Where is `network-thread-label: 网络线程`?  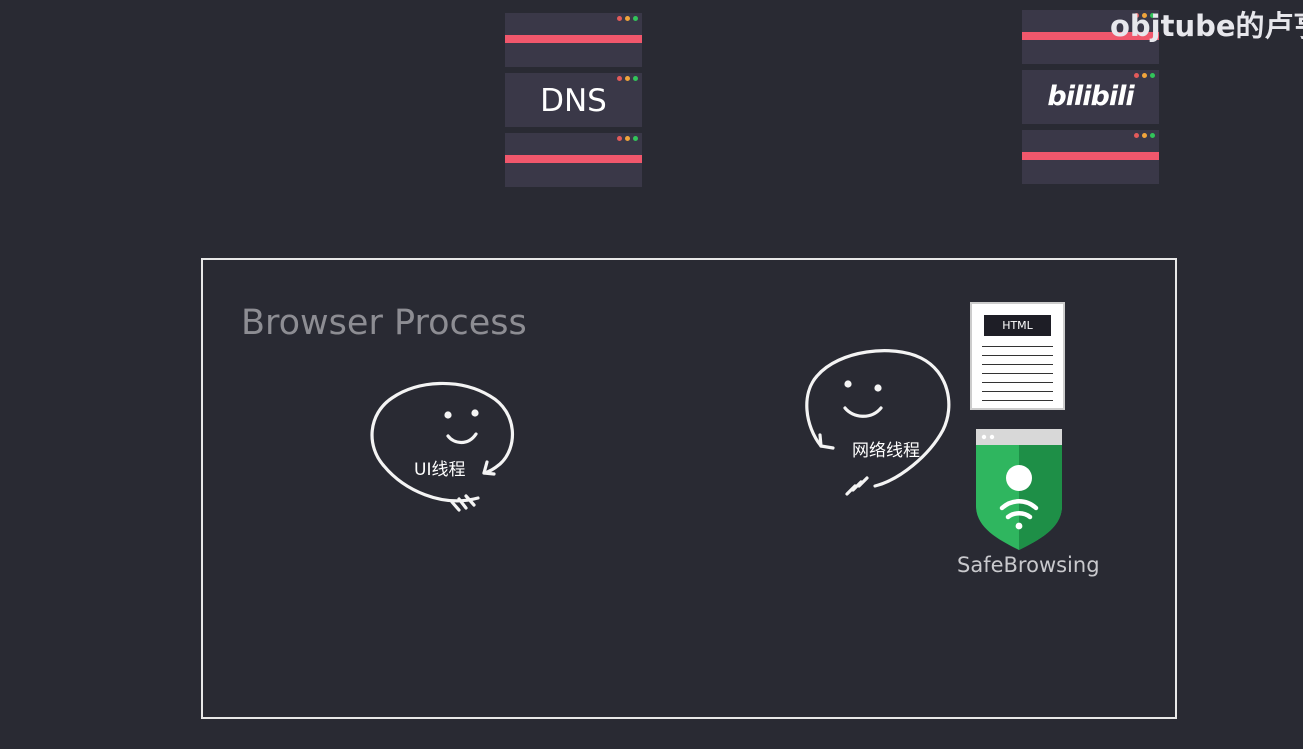 network-thread-label: 网络线程 is located at coordinates (886, 451).